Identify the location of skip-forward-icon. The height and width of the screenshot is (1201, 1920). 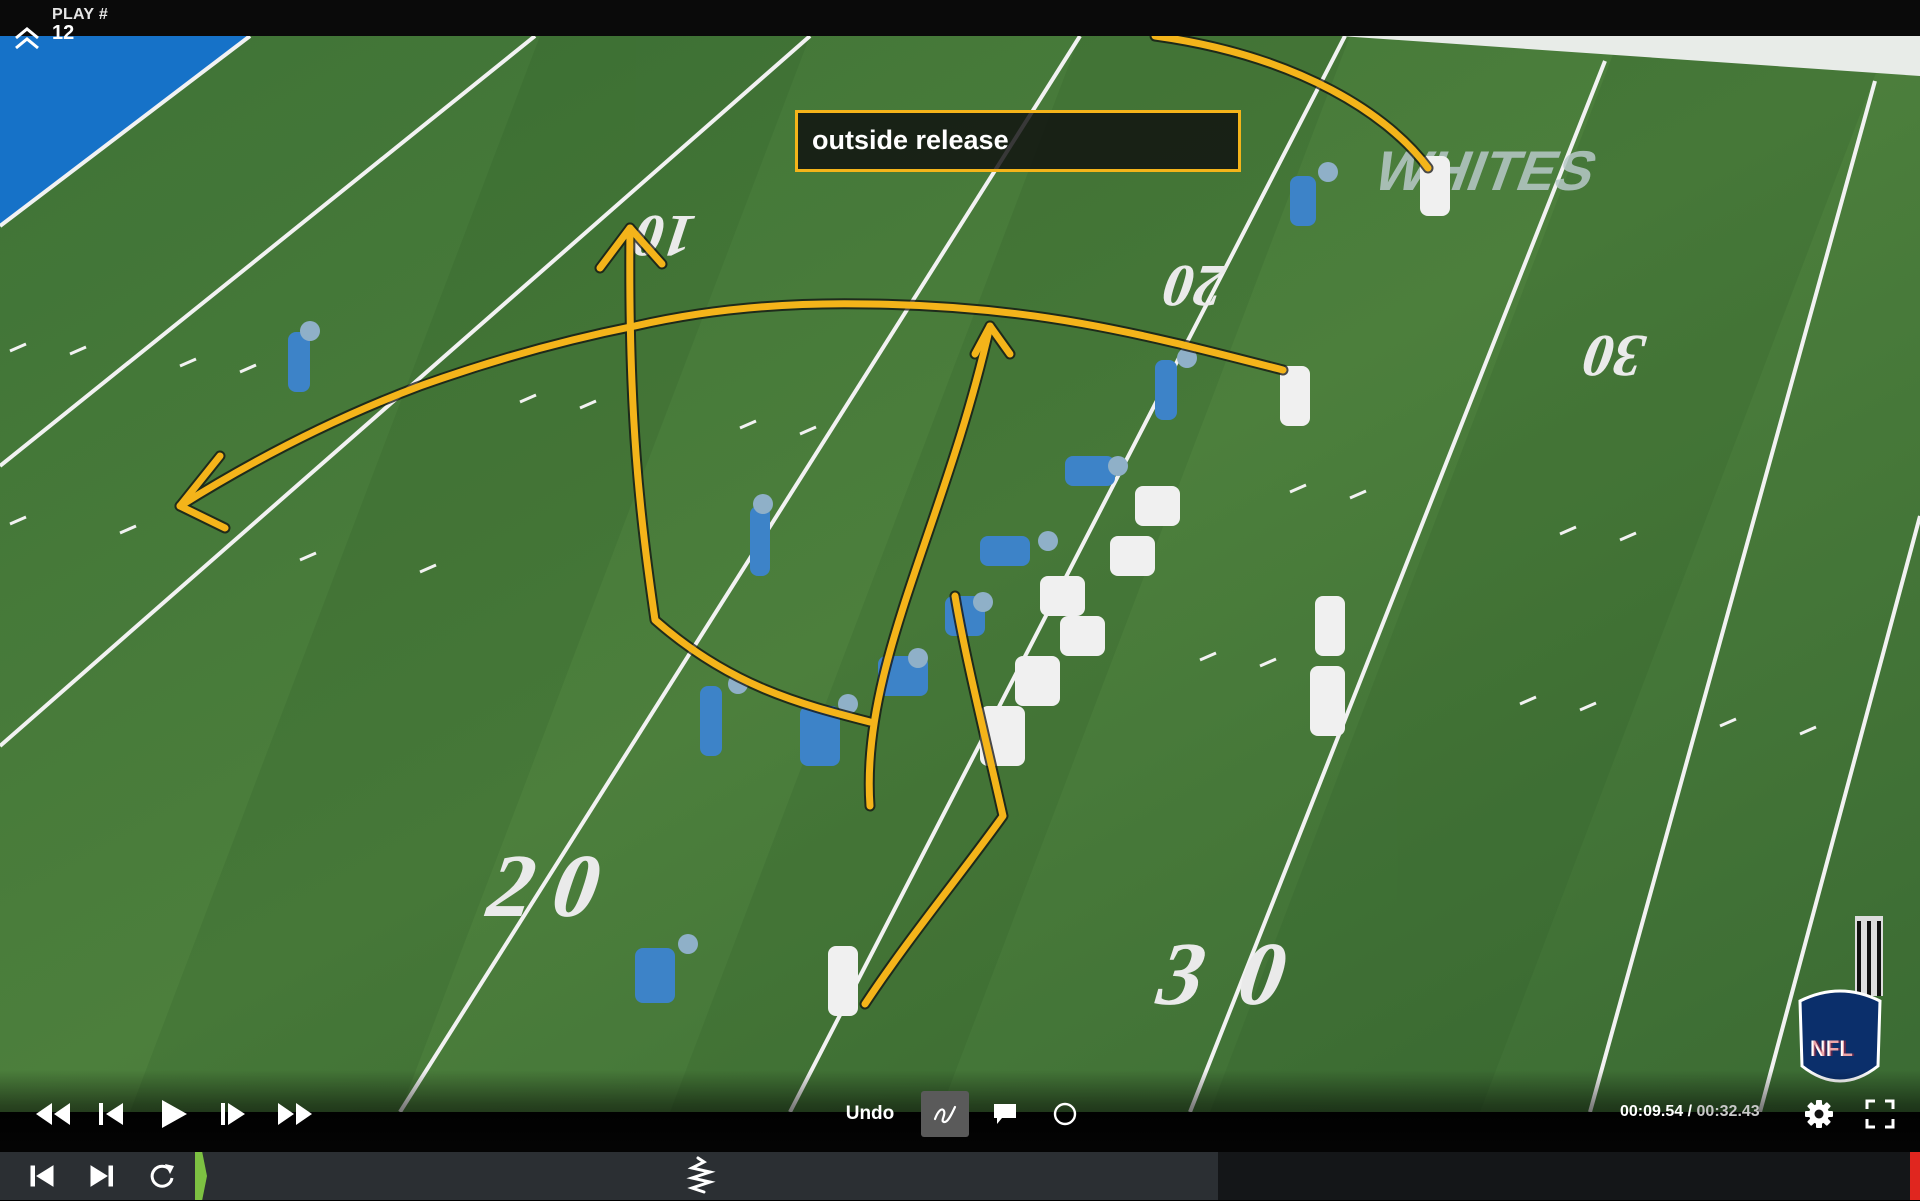
(101, 1176).